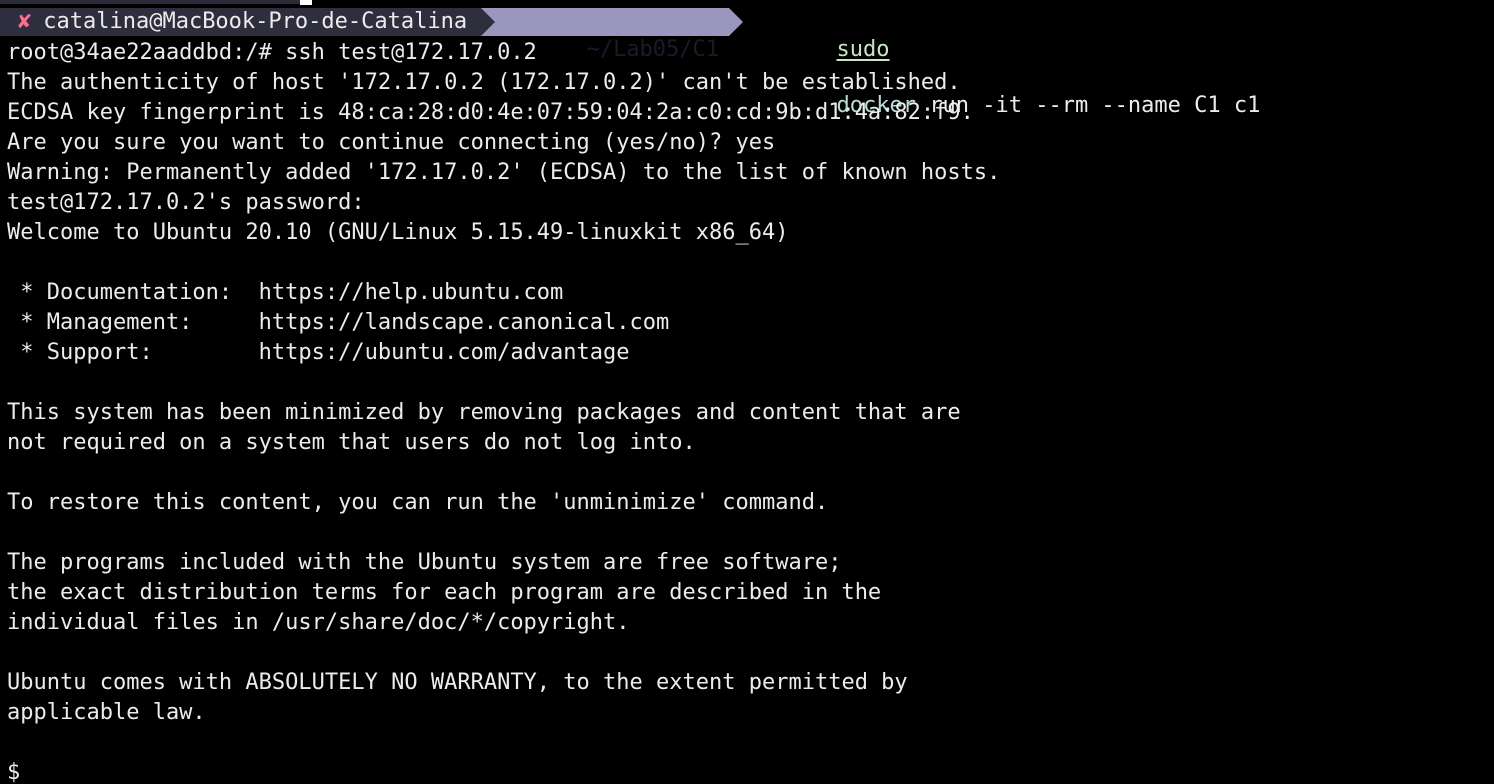 The height and width of the screenshot is (784, 1494). I want to click on prompt-segment-directory: ~/Lab05/C1, so click(612, 35).